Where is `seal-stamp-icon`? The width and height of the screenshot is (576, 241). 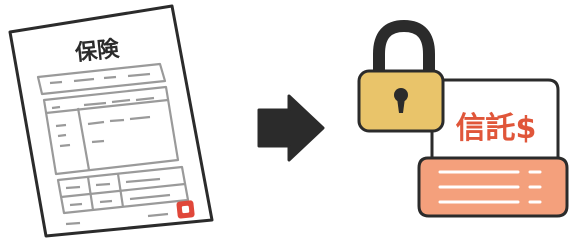
seal-stamp-icon is located at coordinates (185, 209).